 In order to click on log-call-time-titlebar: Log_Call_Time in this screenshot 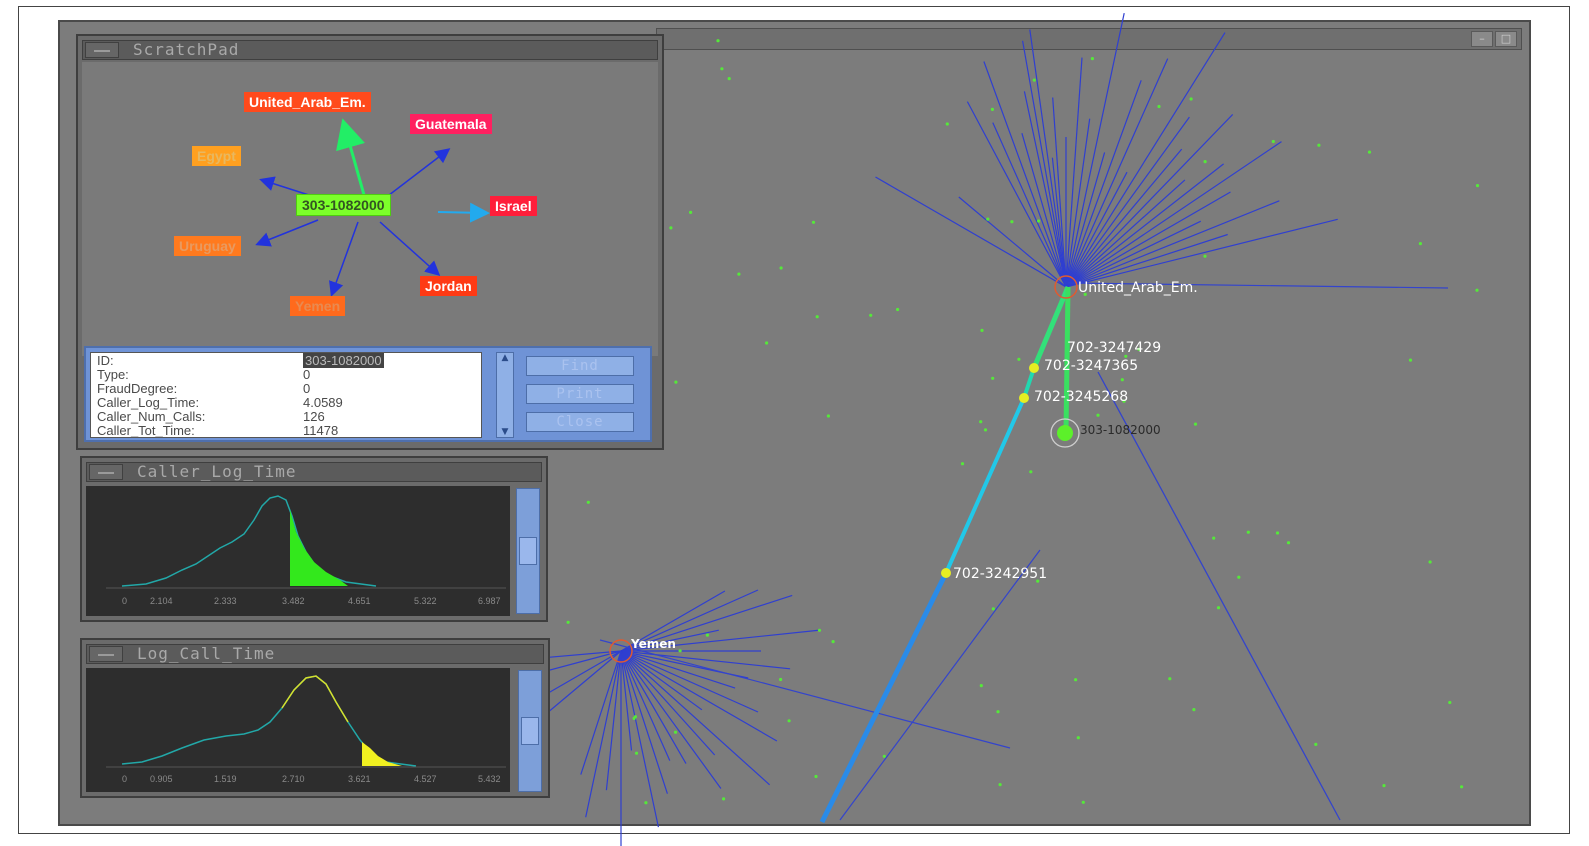, I will do `click(315, 654)`.